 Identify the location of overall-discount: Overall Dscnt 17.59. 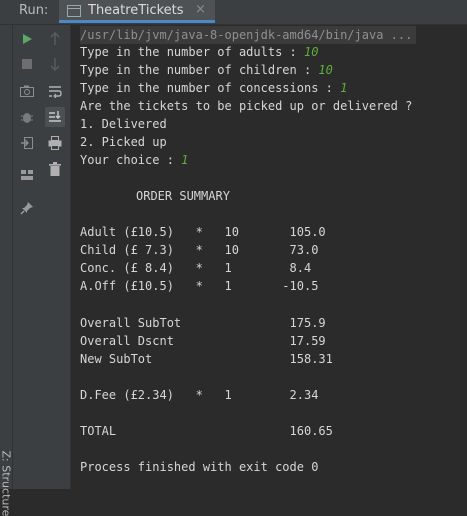
(203, 341).